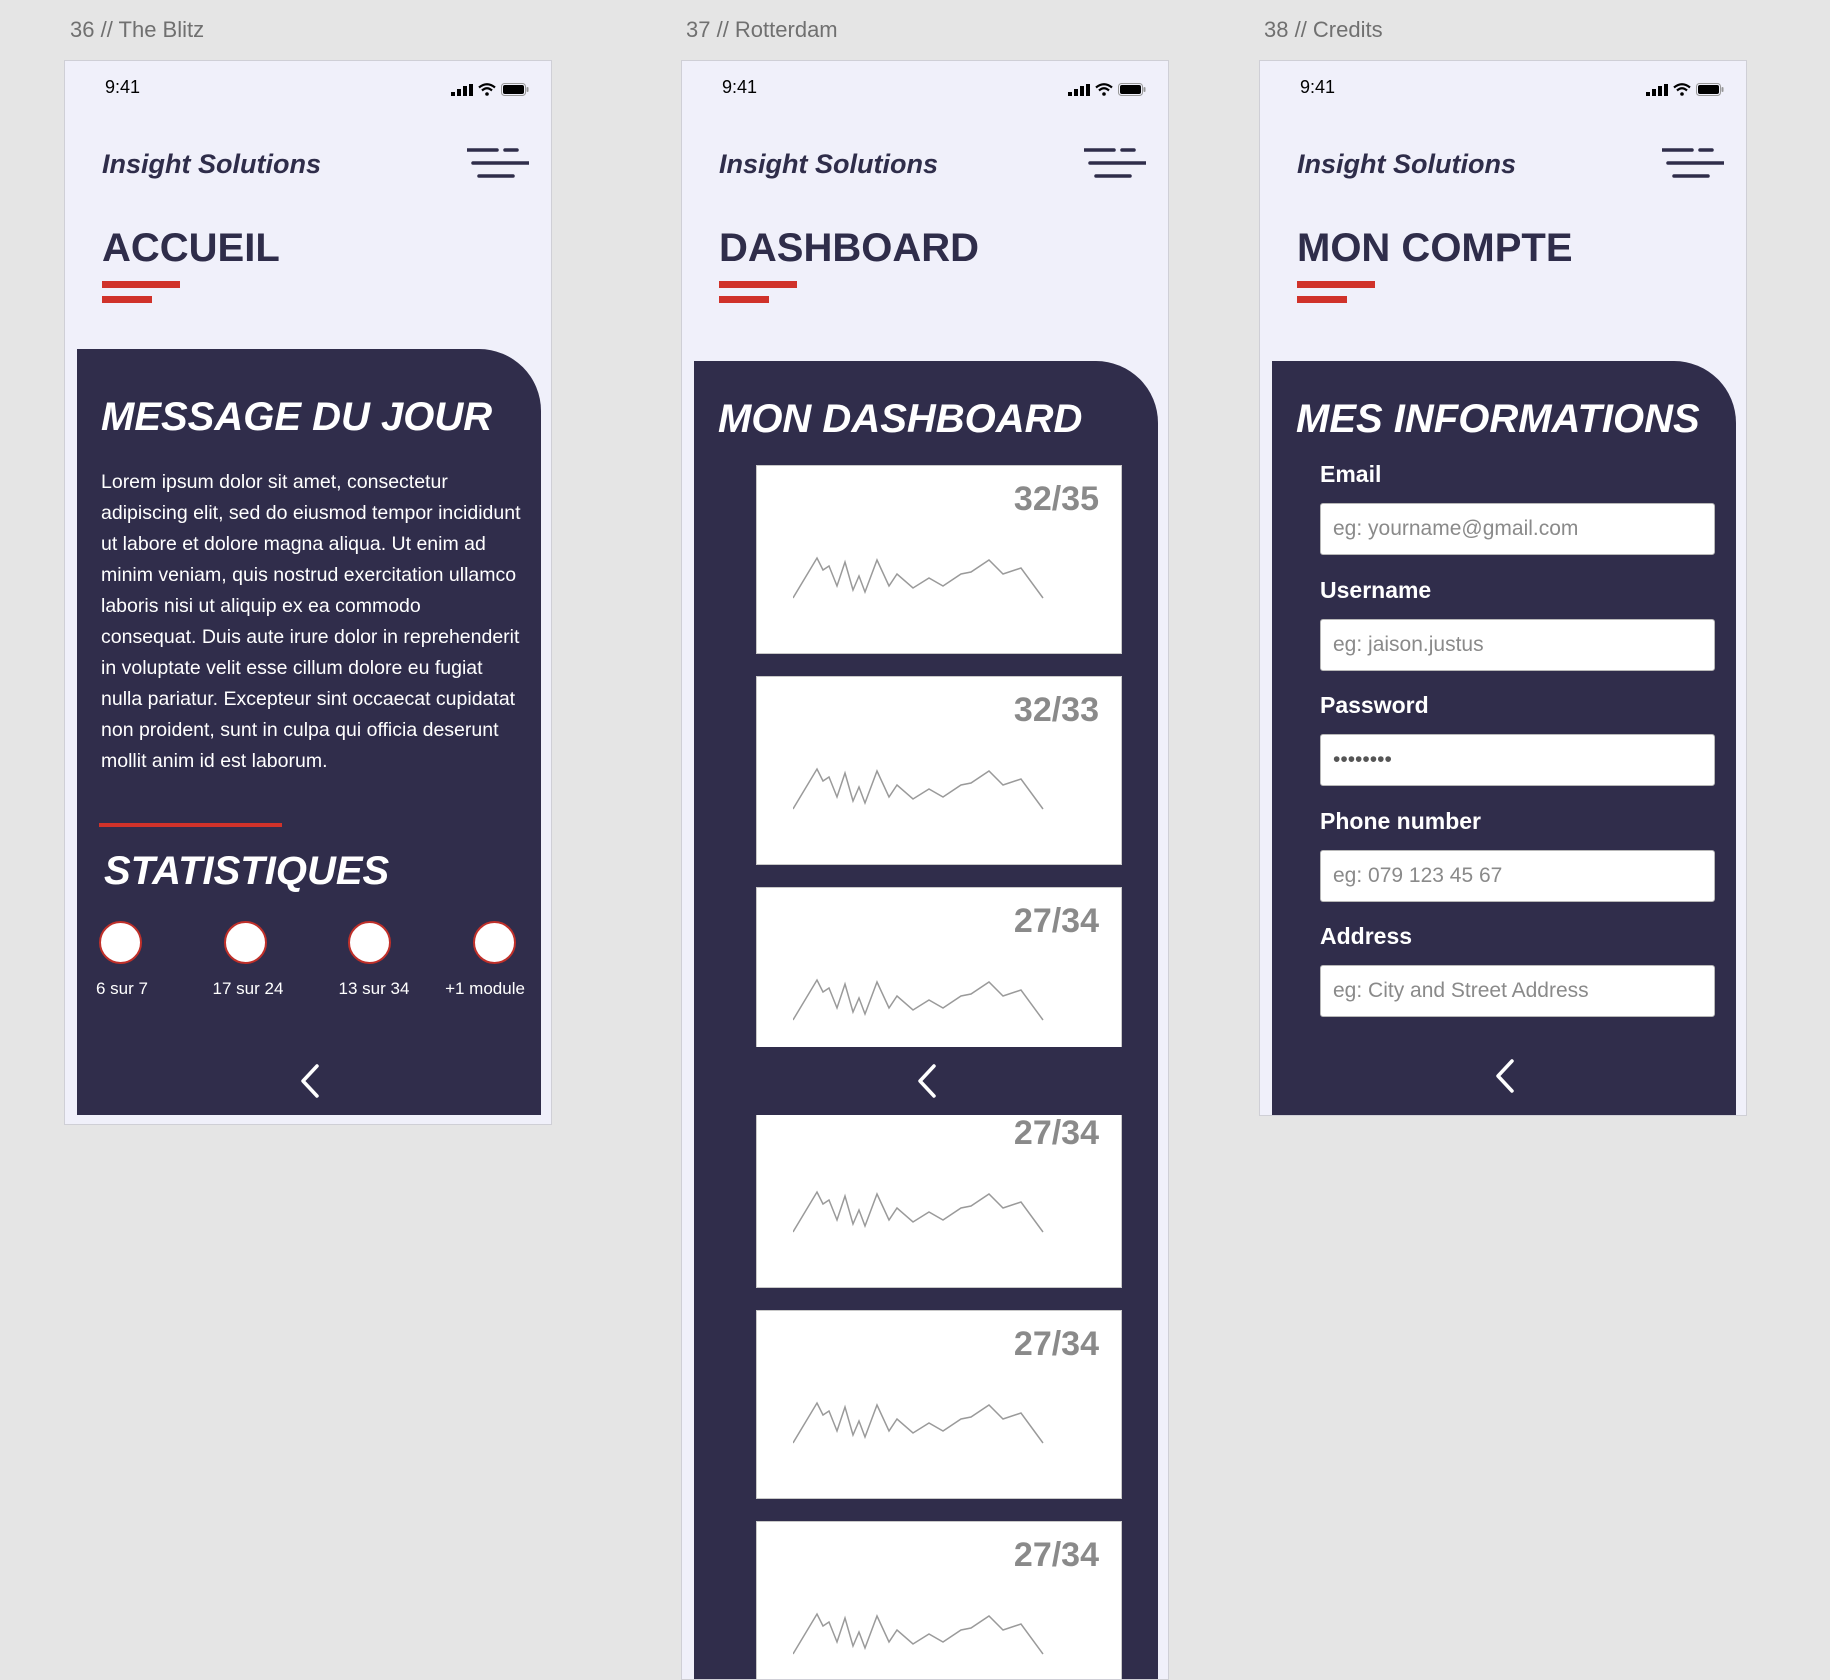  I want to click on email-field, so click(1517, 529).